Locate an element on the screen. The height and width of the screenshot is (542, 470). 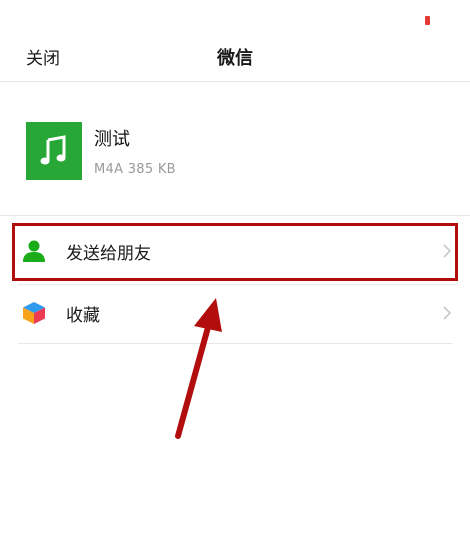
person-icon is located at coordinates (34, 251).